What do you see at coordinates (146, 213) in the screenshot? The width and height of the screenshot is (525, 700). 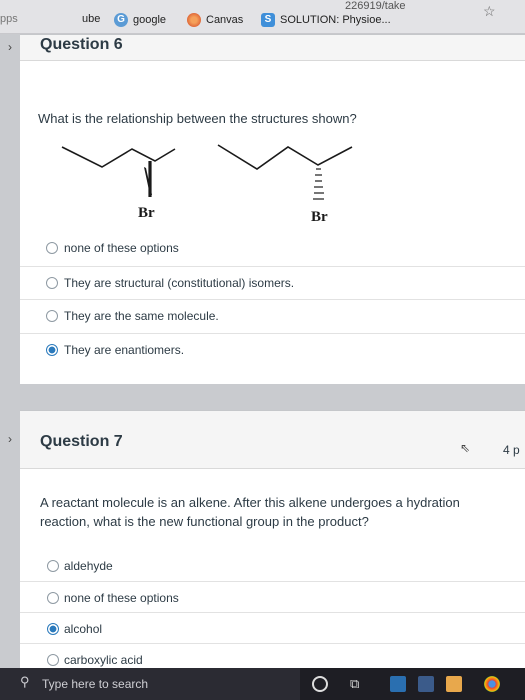 I see `left-br-label: Br` at bounding box center [146, 213].